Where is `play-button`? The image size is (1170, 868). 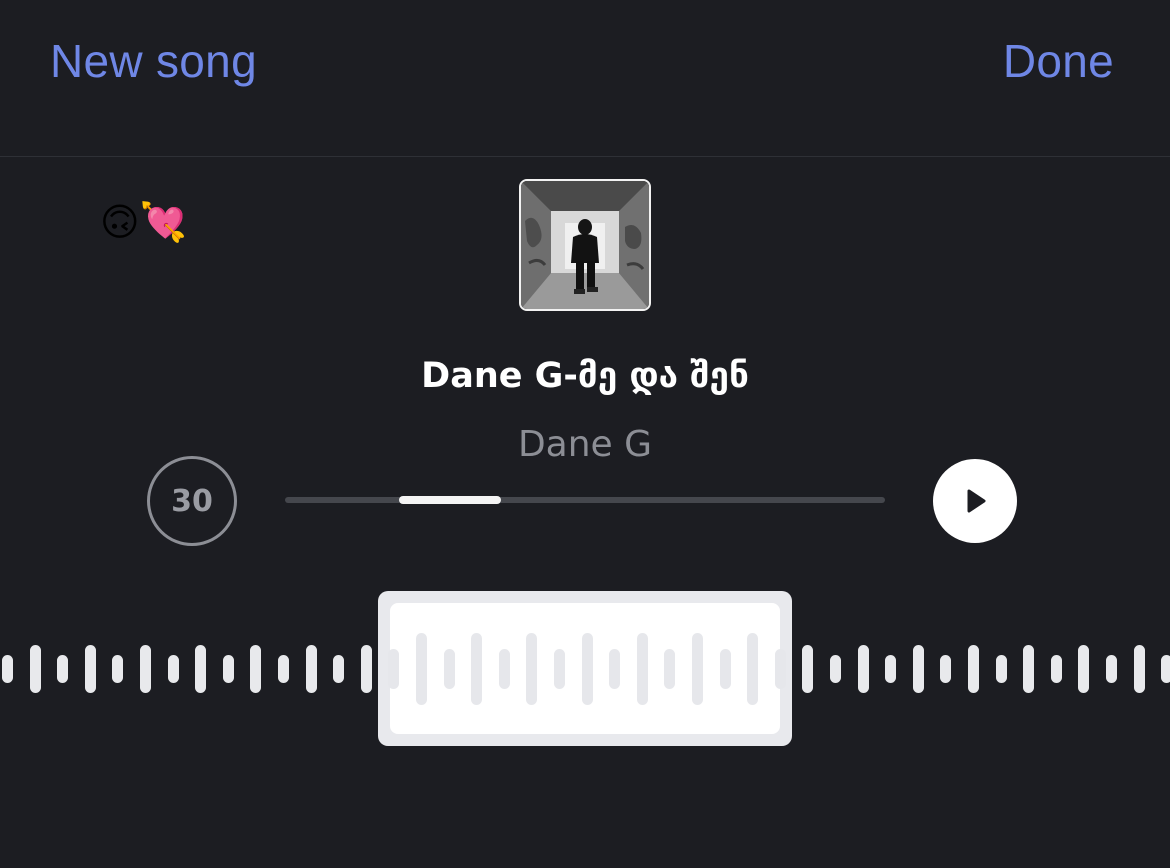
play-button is located at coordinates (975, 501).